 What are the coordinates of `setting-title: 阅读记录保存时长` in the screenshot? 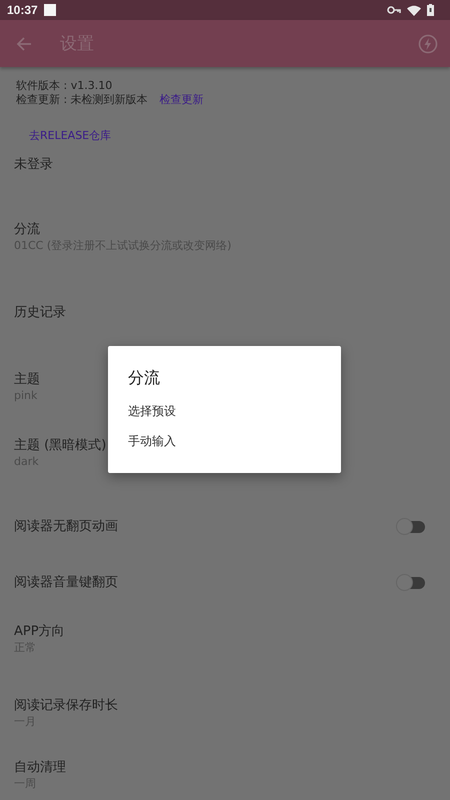 It's located at (66, 706).